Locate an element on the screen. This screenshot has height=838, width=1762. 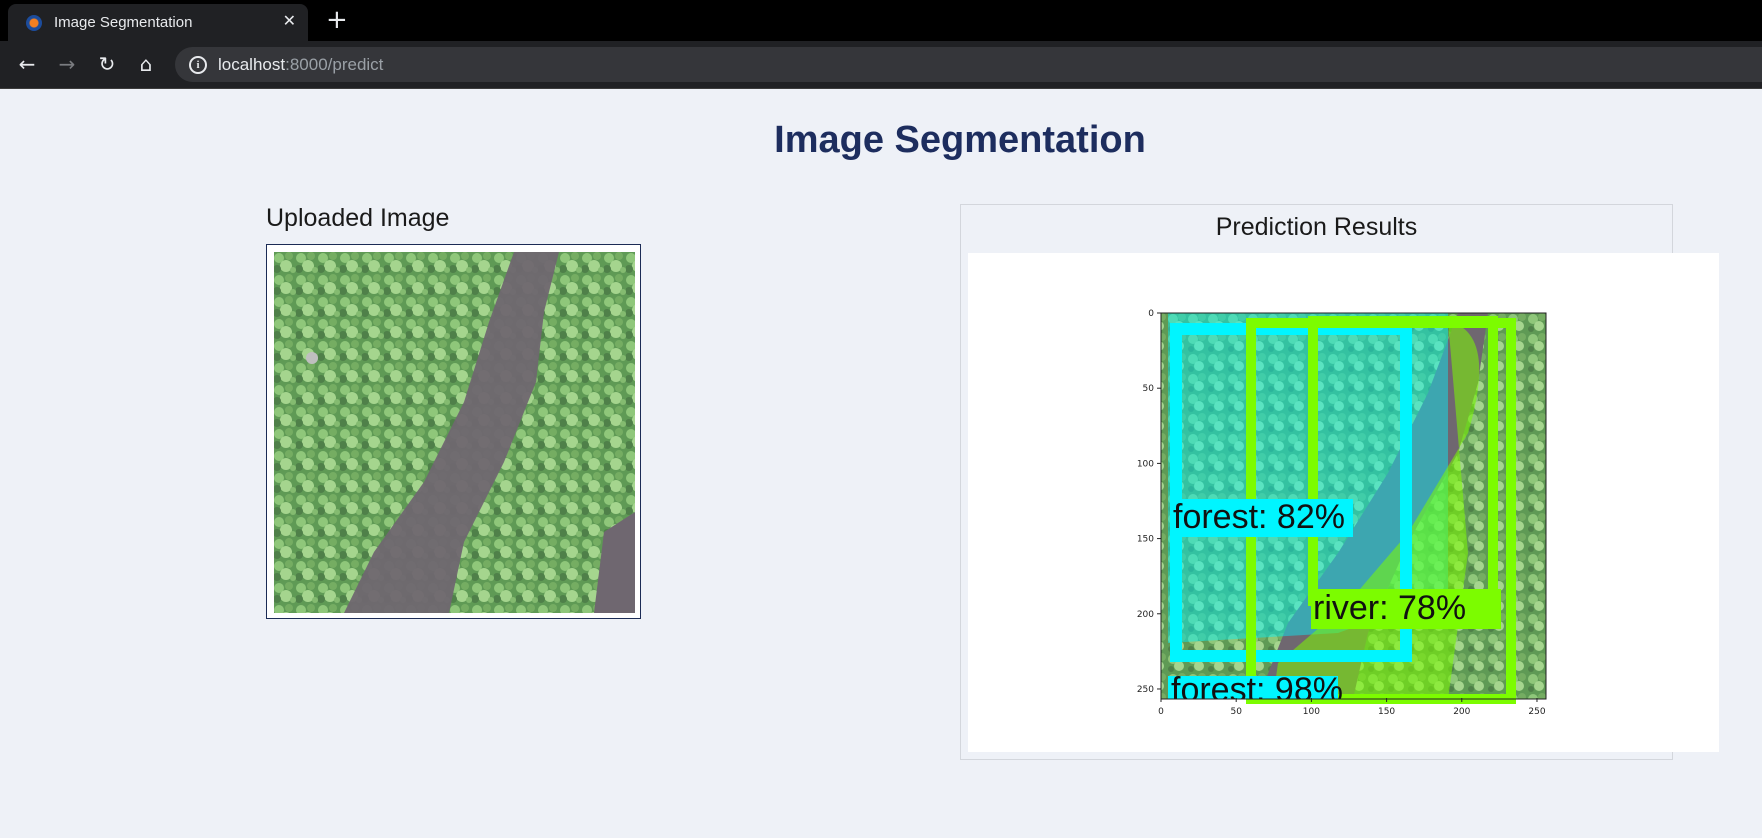
uploaded-image-heading: Uploaded Image is located at coordinates (358, 218).